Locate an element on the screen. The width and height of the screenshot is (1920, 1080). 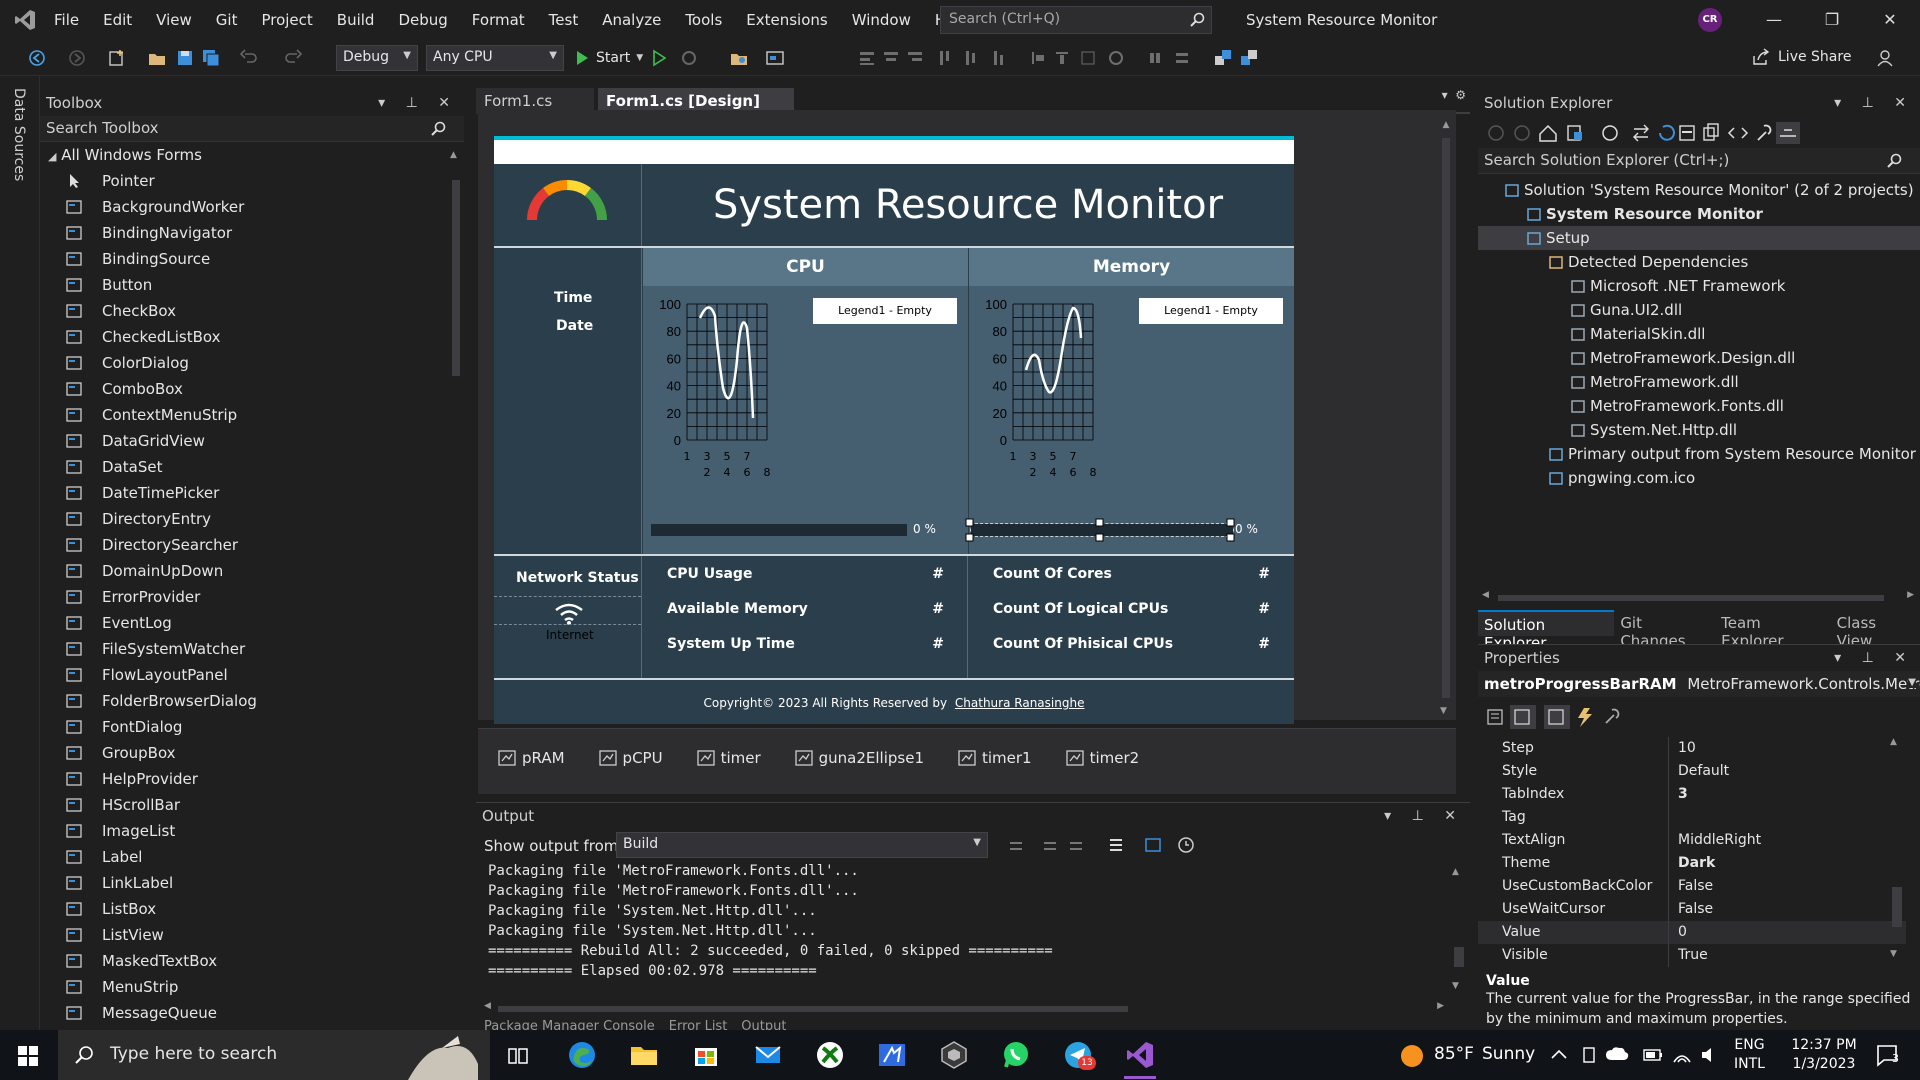
menu-extensions: Extensions is located at coordinates (786, 20).